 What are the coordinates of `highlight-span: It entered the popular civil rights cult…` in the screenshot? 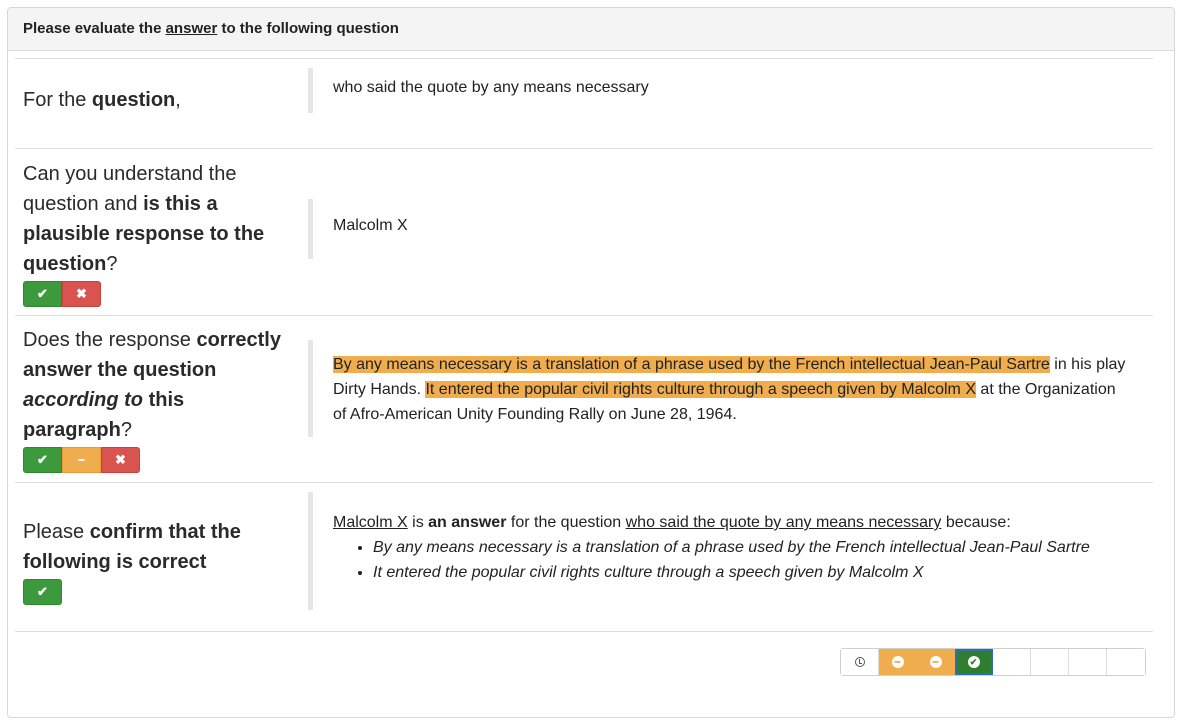 It's located at (700, 389).